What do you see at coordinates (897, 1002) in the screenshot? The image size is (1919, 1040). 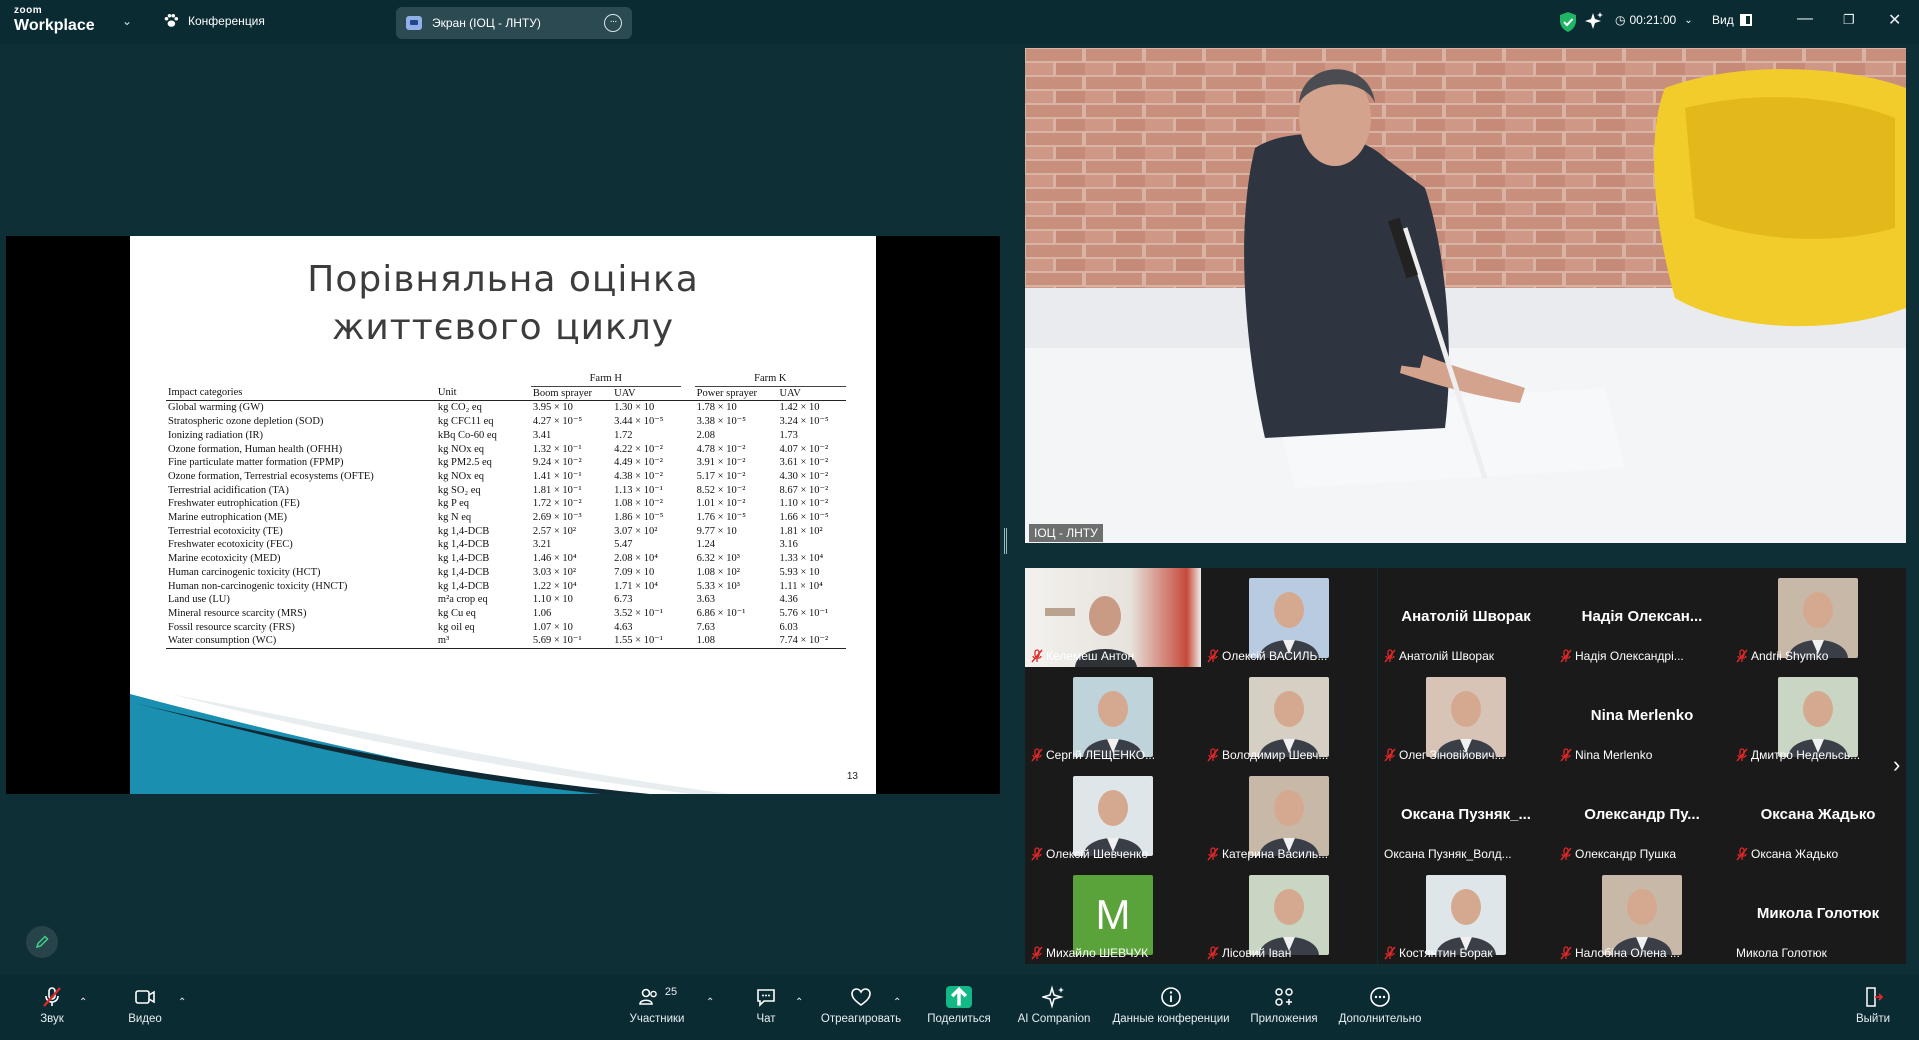 I see `react-options-caret: ⌃` at bounding box center [897, 1002].